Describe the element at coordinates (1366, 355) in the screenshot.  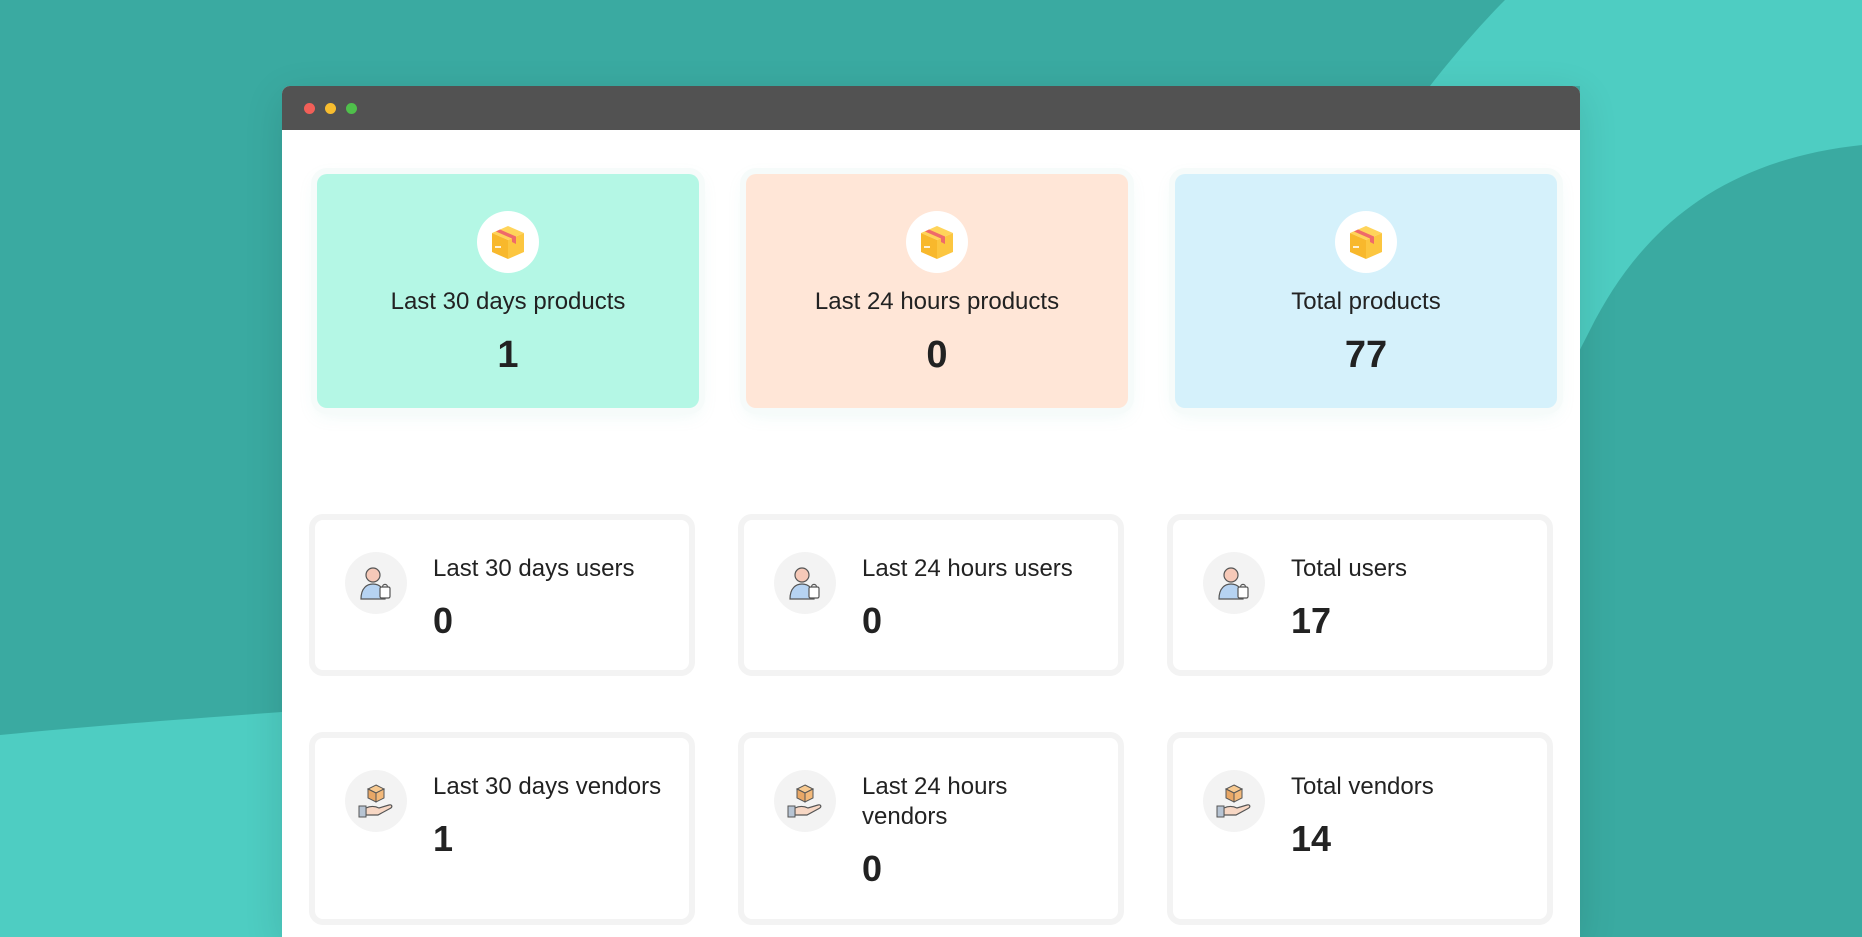
I see `product-card-value: 77` at that location.